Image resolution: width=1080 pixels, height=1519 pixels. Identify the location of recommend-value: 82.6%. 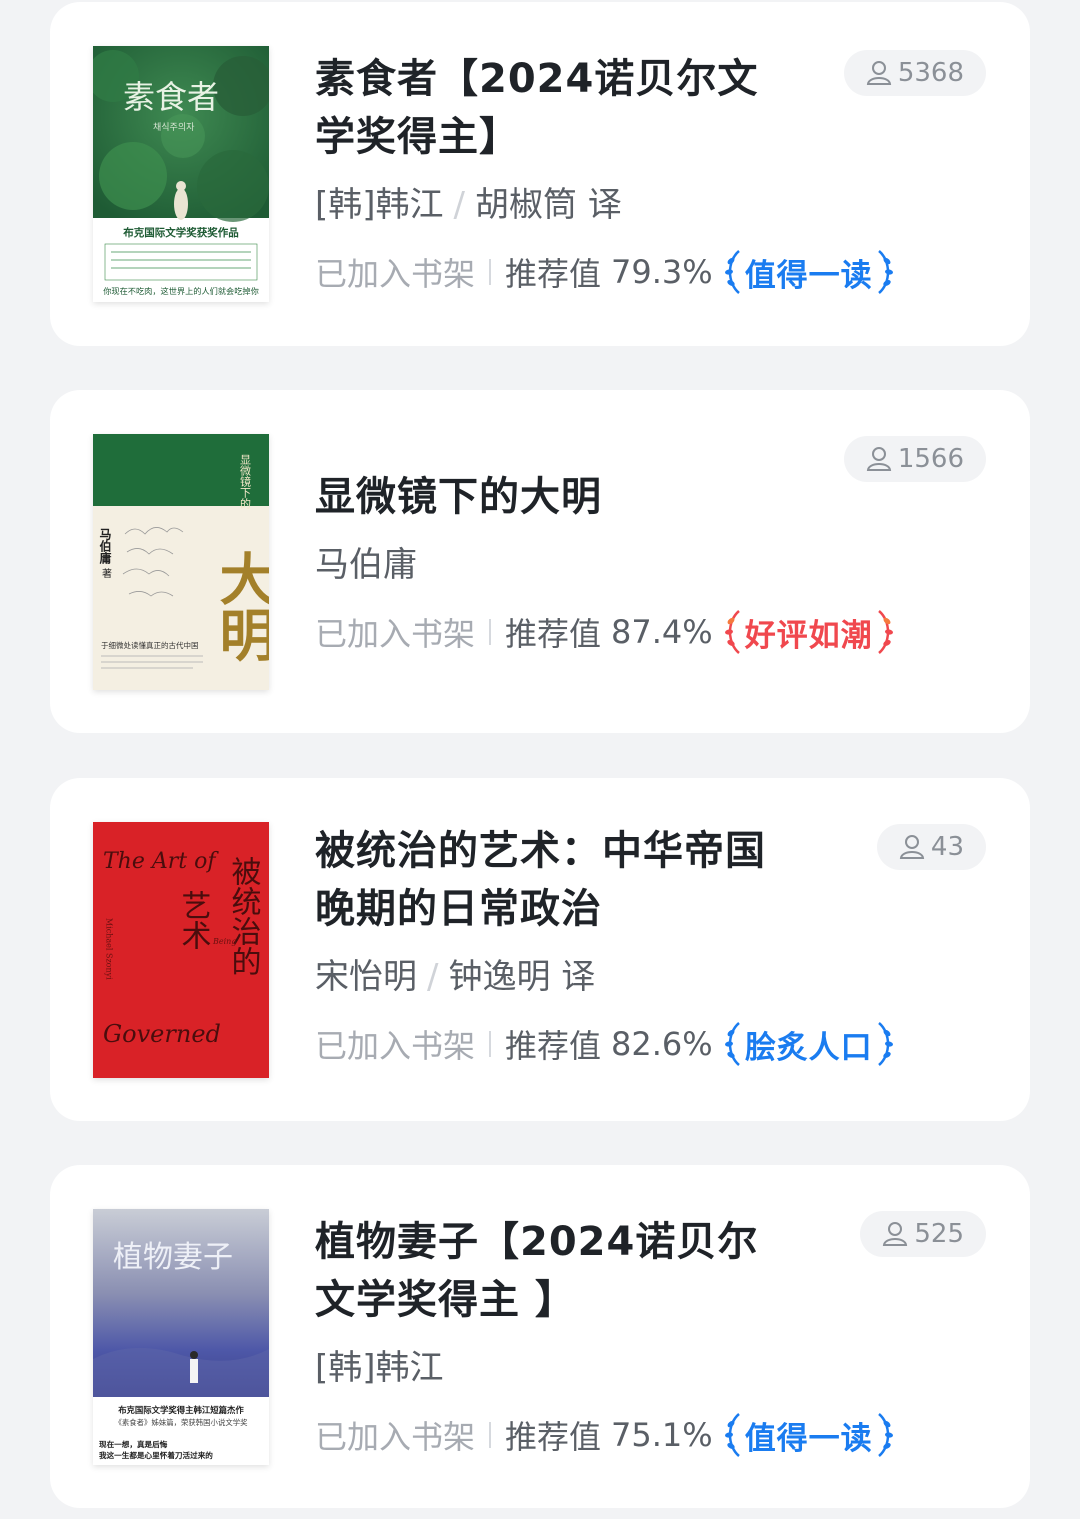
(662, 1044).